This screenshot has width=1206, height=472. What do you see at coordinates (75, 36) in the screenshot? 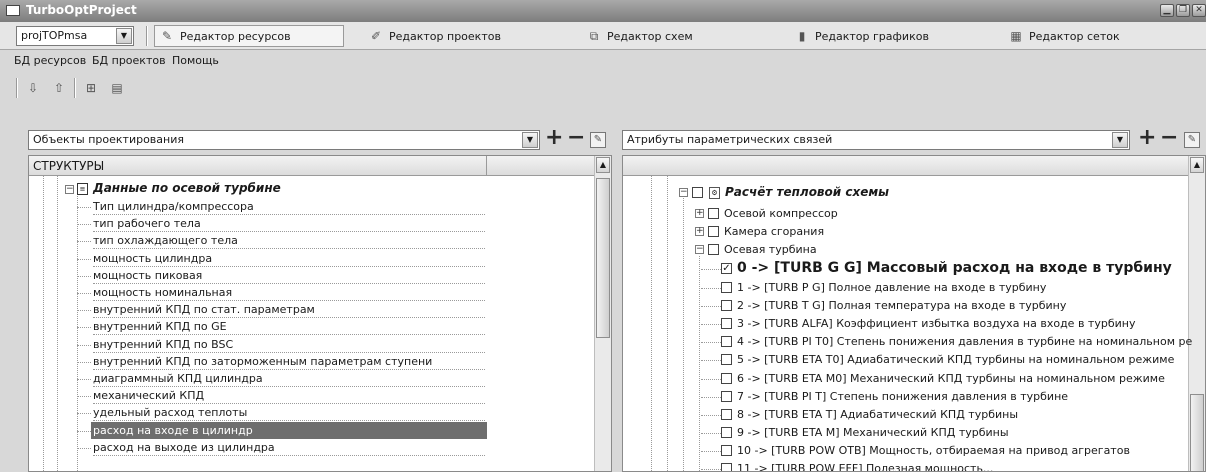
I see `project-combo: projTOPmsa ▼` at bounding box center [75, 36].